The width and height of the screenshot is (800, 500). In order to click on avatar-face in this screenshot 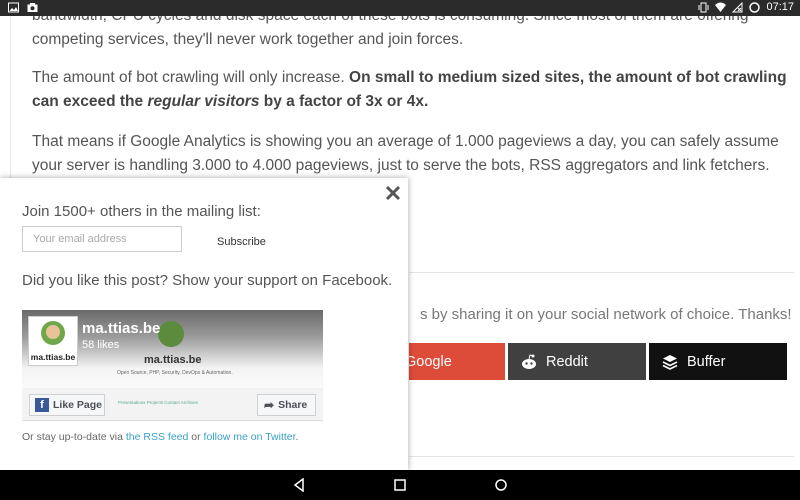, I will do `click(53, 332)`.